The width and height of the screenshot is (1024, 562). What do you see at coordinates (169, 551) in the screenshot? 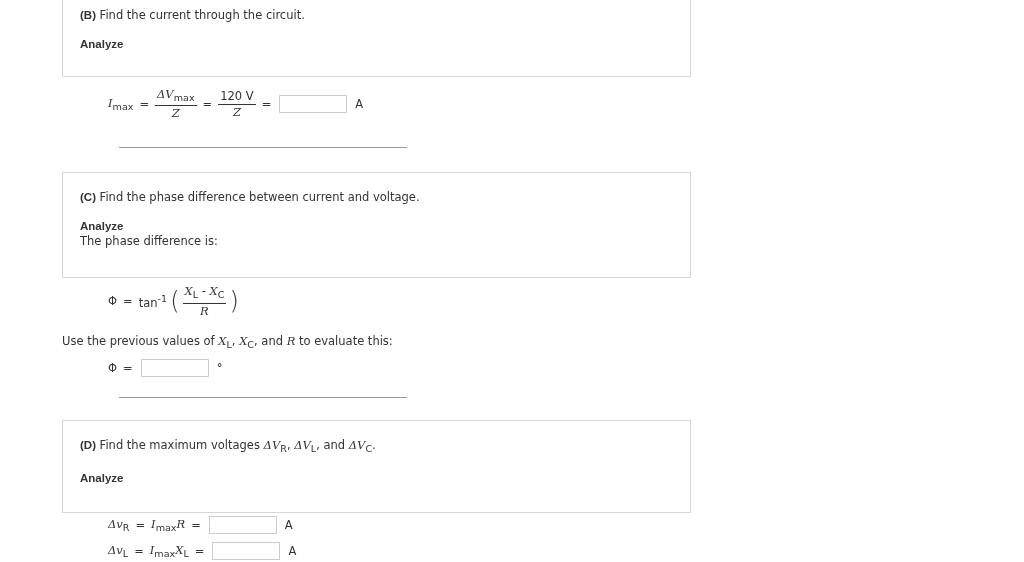
I see `math-text: I$_{max}$X$_{L}$` at bounding box center [169, 551].